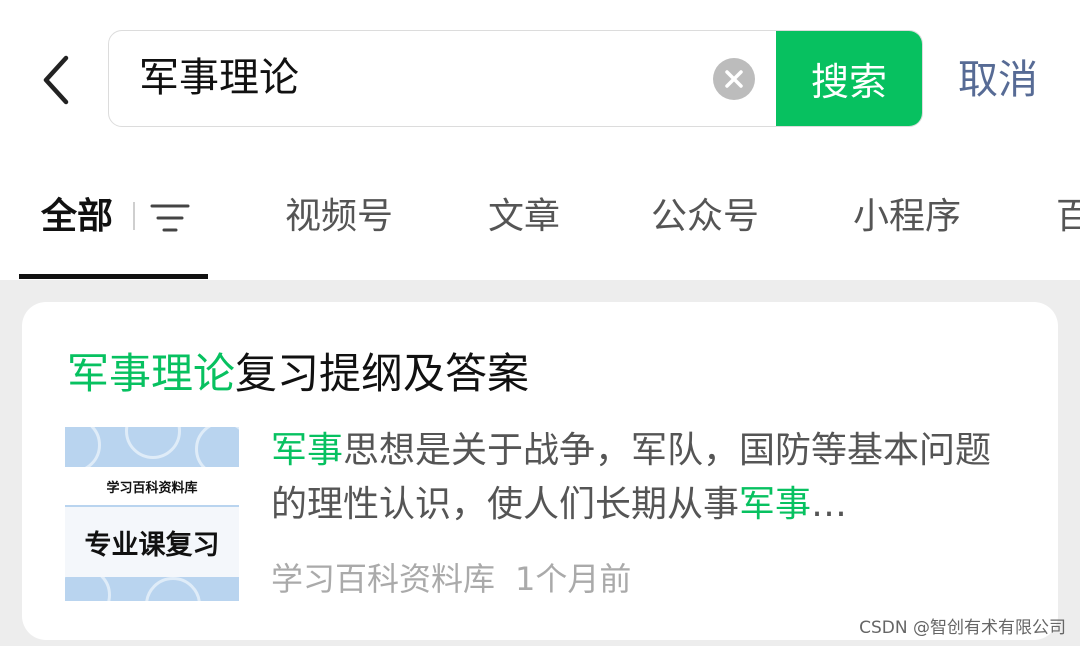 This screenshot has width=1080, height=646. What do you see at coordinates (170, 218) in the screenshot?
I see `filter-icon` at bounding box center [170, 218].